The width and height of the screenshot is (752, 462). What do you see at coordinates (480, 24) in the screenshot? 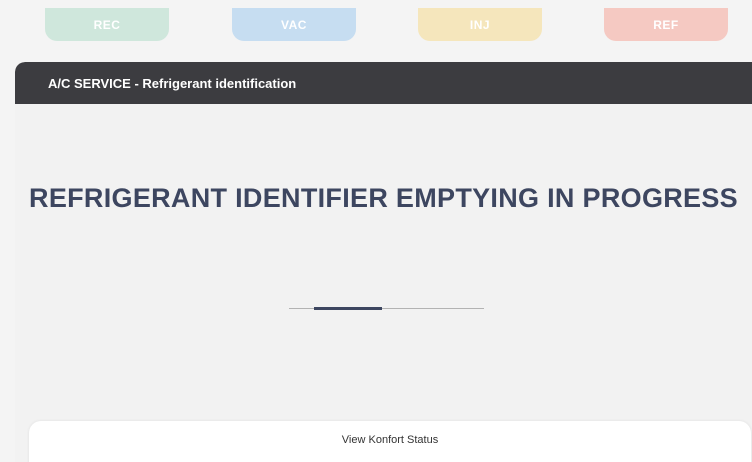
I see `step-tab-inj: INJ` at bounding box center [480, 24].